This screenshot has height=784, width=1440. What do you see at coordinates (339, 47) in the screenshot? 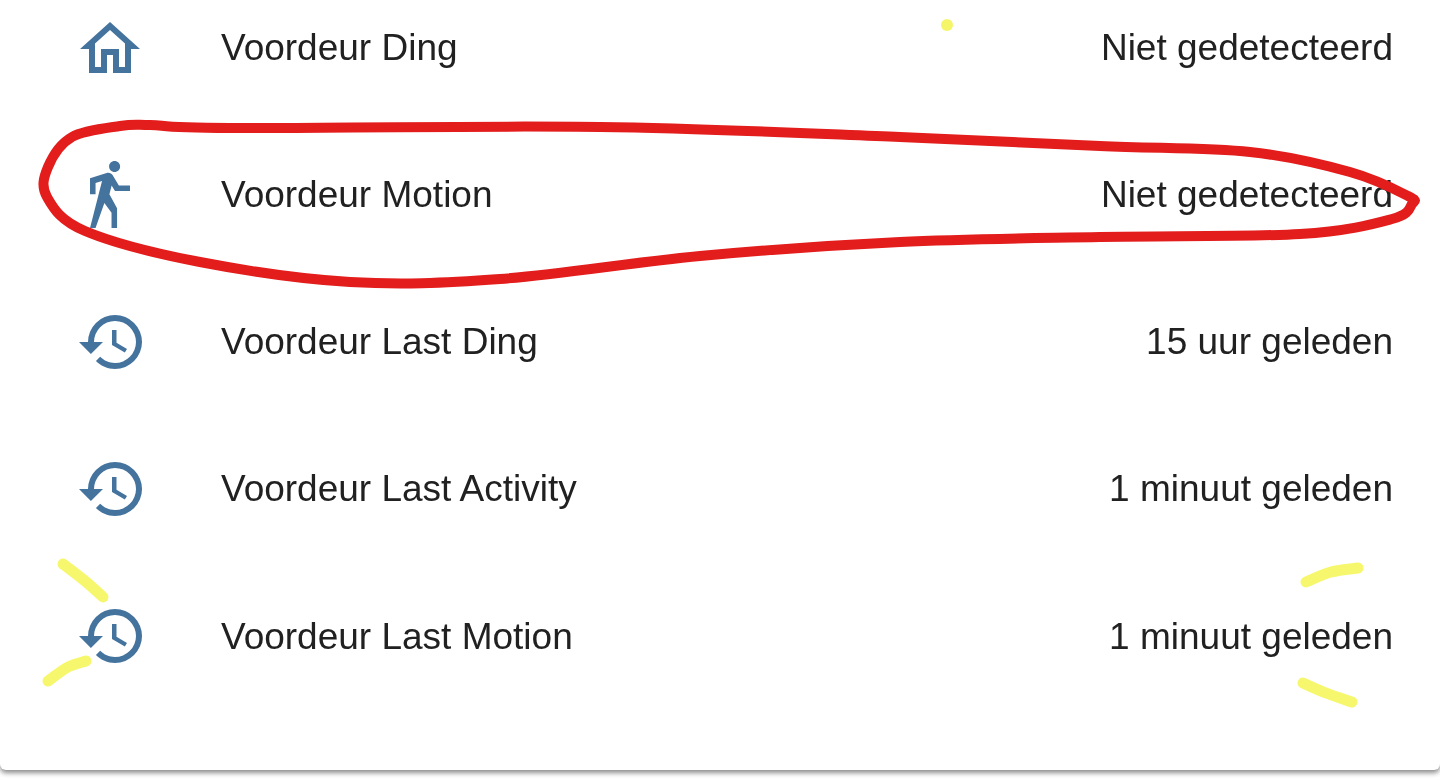
I see `entity-name: Voordeur Ding` at bounding box center [339, 47].